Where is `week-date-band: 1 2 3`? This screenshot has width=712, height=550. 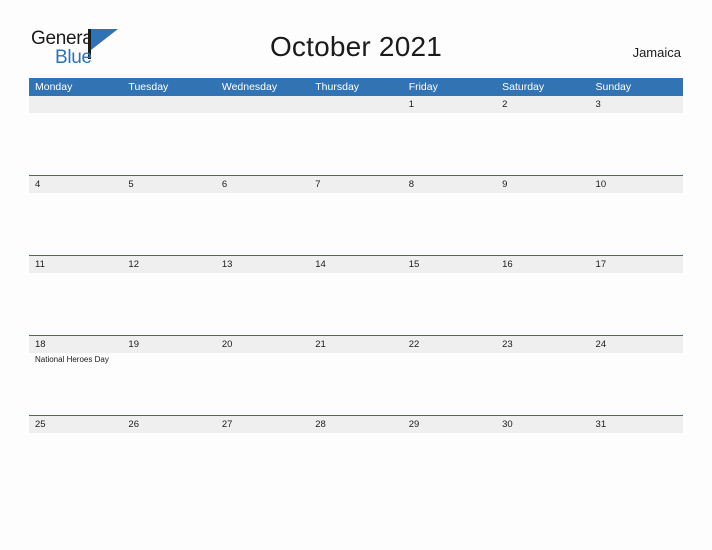 week-date-band: 1 2 3 is located at coordinates (356, 104).